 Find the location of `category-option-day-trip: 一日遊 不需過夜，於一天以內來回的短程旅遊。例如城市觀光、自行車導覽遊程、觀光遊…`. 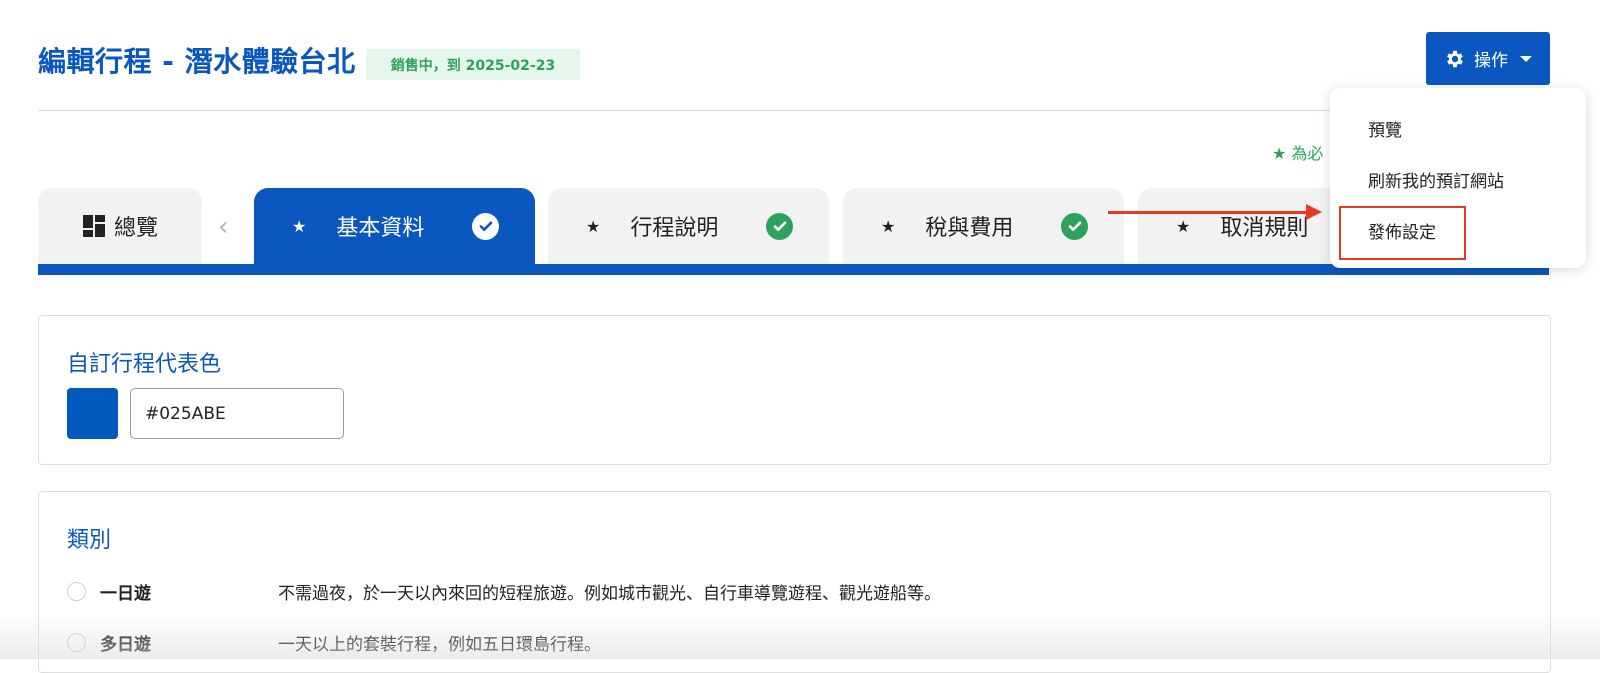

category-option-day-trip: 一日遊 不需過夜，於一天以內來回的短程旅遊。例如城市觀光、自行車導覽遊程、觀光遊… is located at coordinates (504, 591).